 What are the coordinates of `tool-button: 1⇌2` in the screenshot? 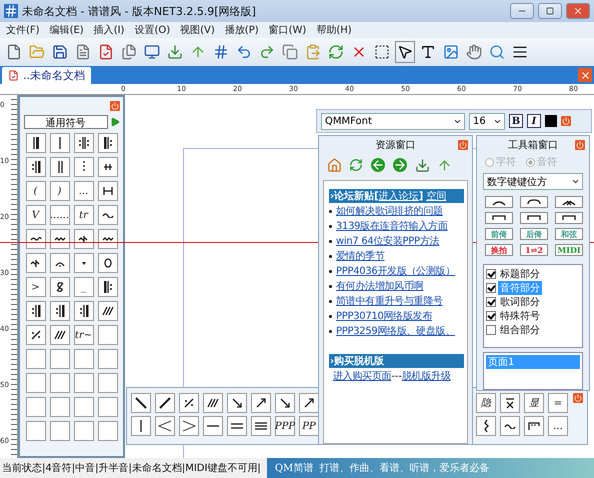 It's located at (534, 250).